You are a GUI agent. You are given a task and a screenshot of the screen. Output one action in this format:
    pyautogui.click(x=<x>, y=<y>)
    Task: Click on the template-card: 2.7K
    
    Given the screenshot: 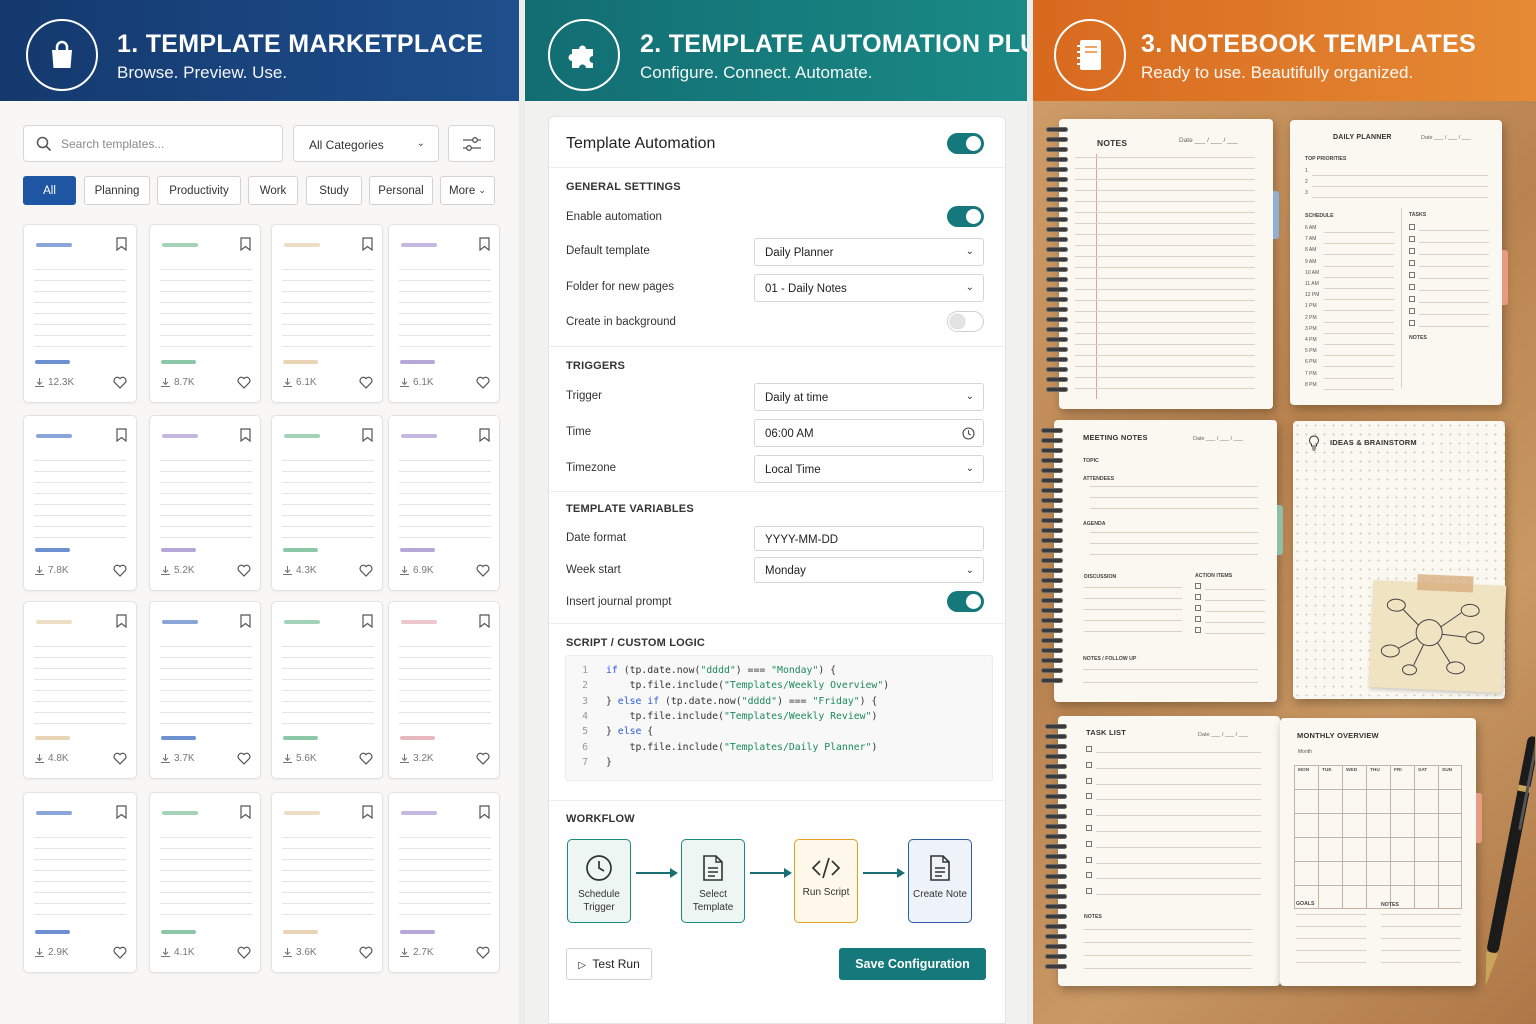 What is the action you would take?
    pyautogui.click(x=444, y=882)
    